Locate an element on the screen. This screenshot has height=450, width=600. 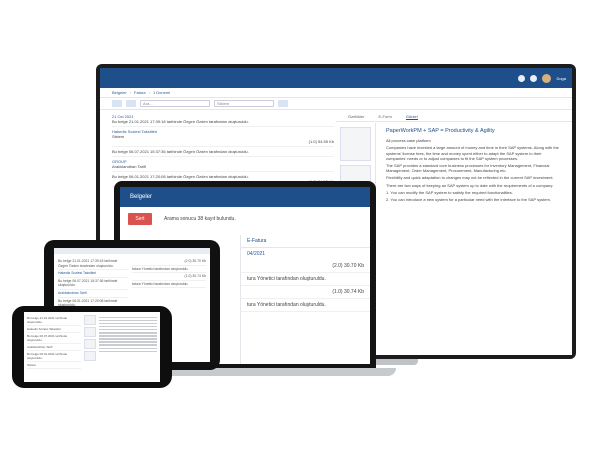
settings-icon is located at coordinates (534, 78).